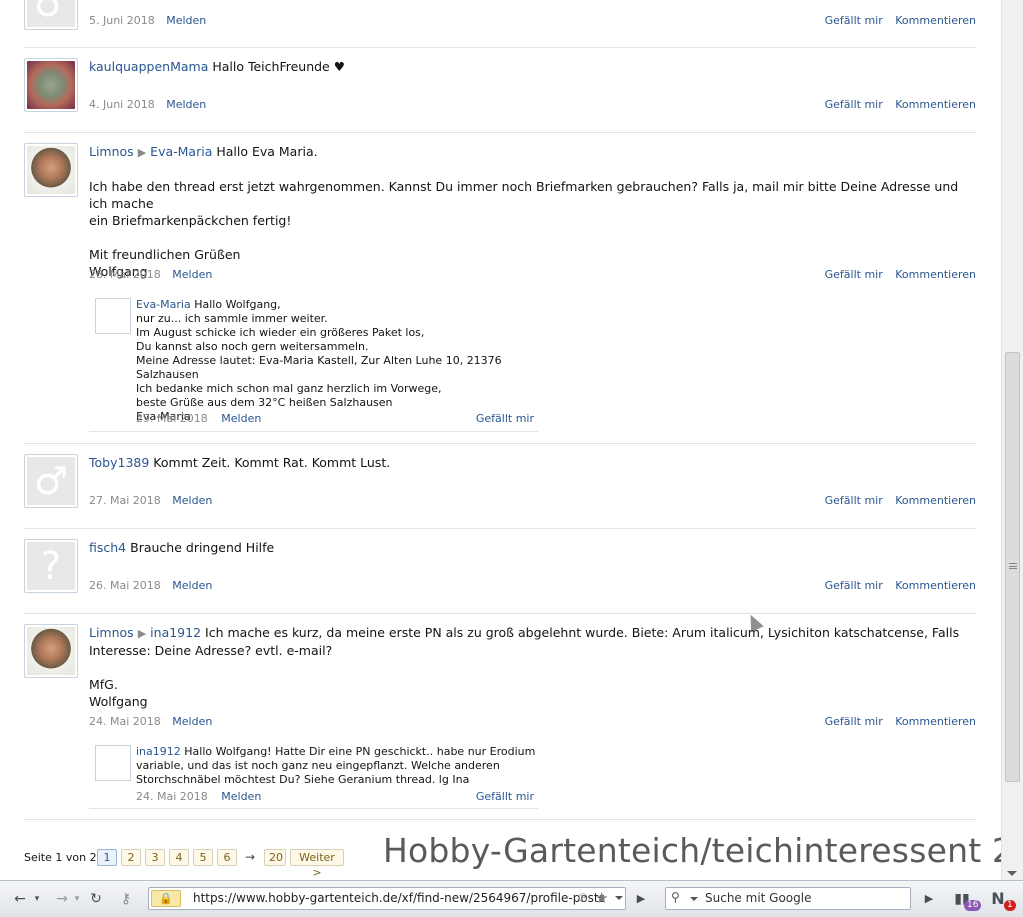 This screenshot has width=1023, height=917. I want to click on search-icon: ⚲, so click(675, 897).